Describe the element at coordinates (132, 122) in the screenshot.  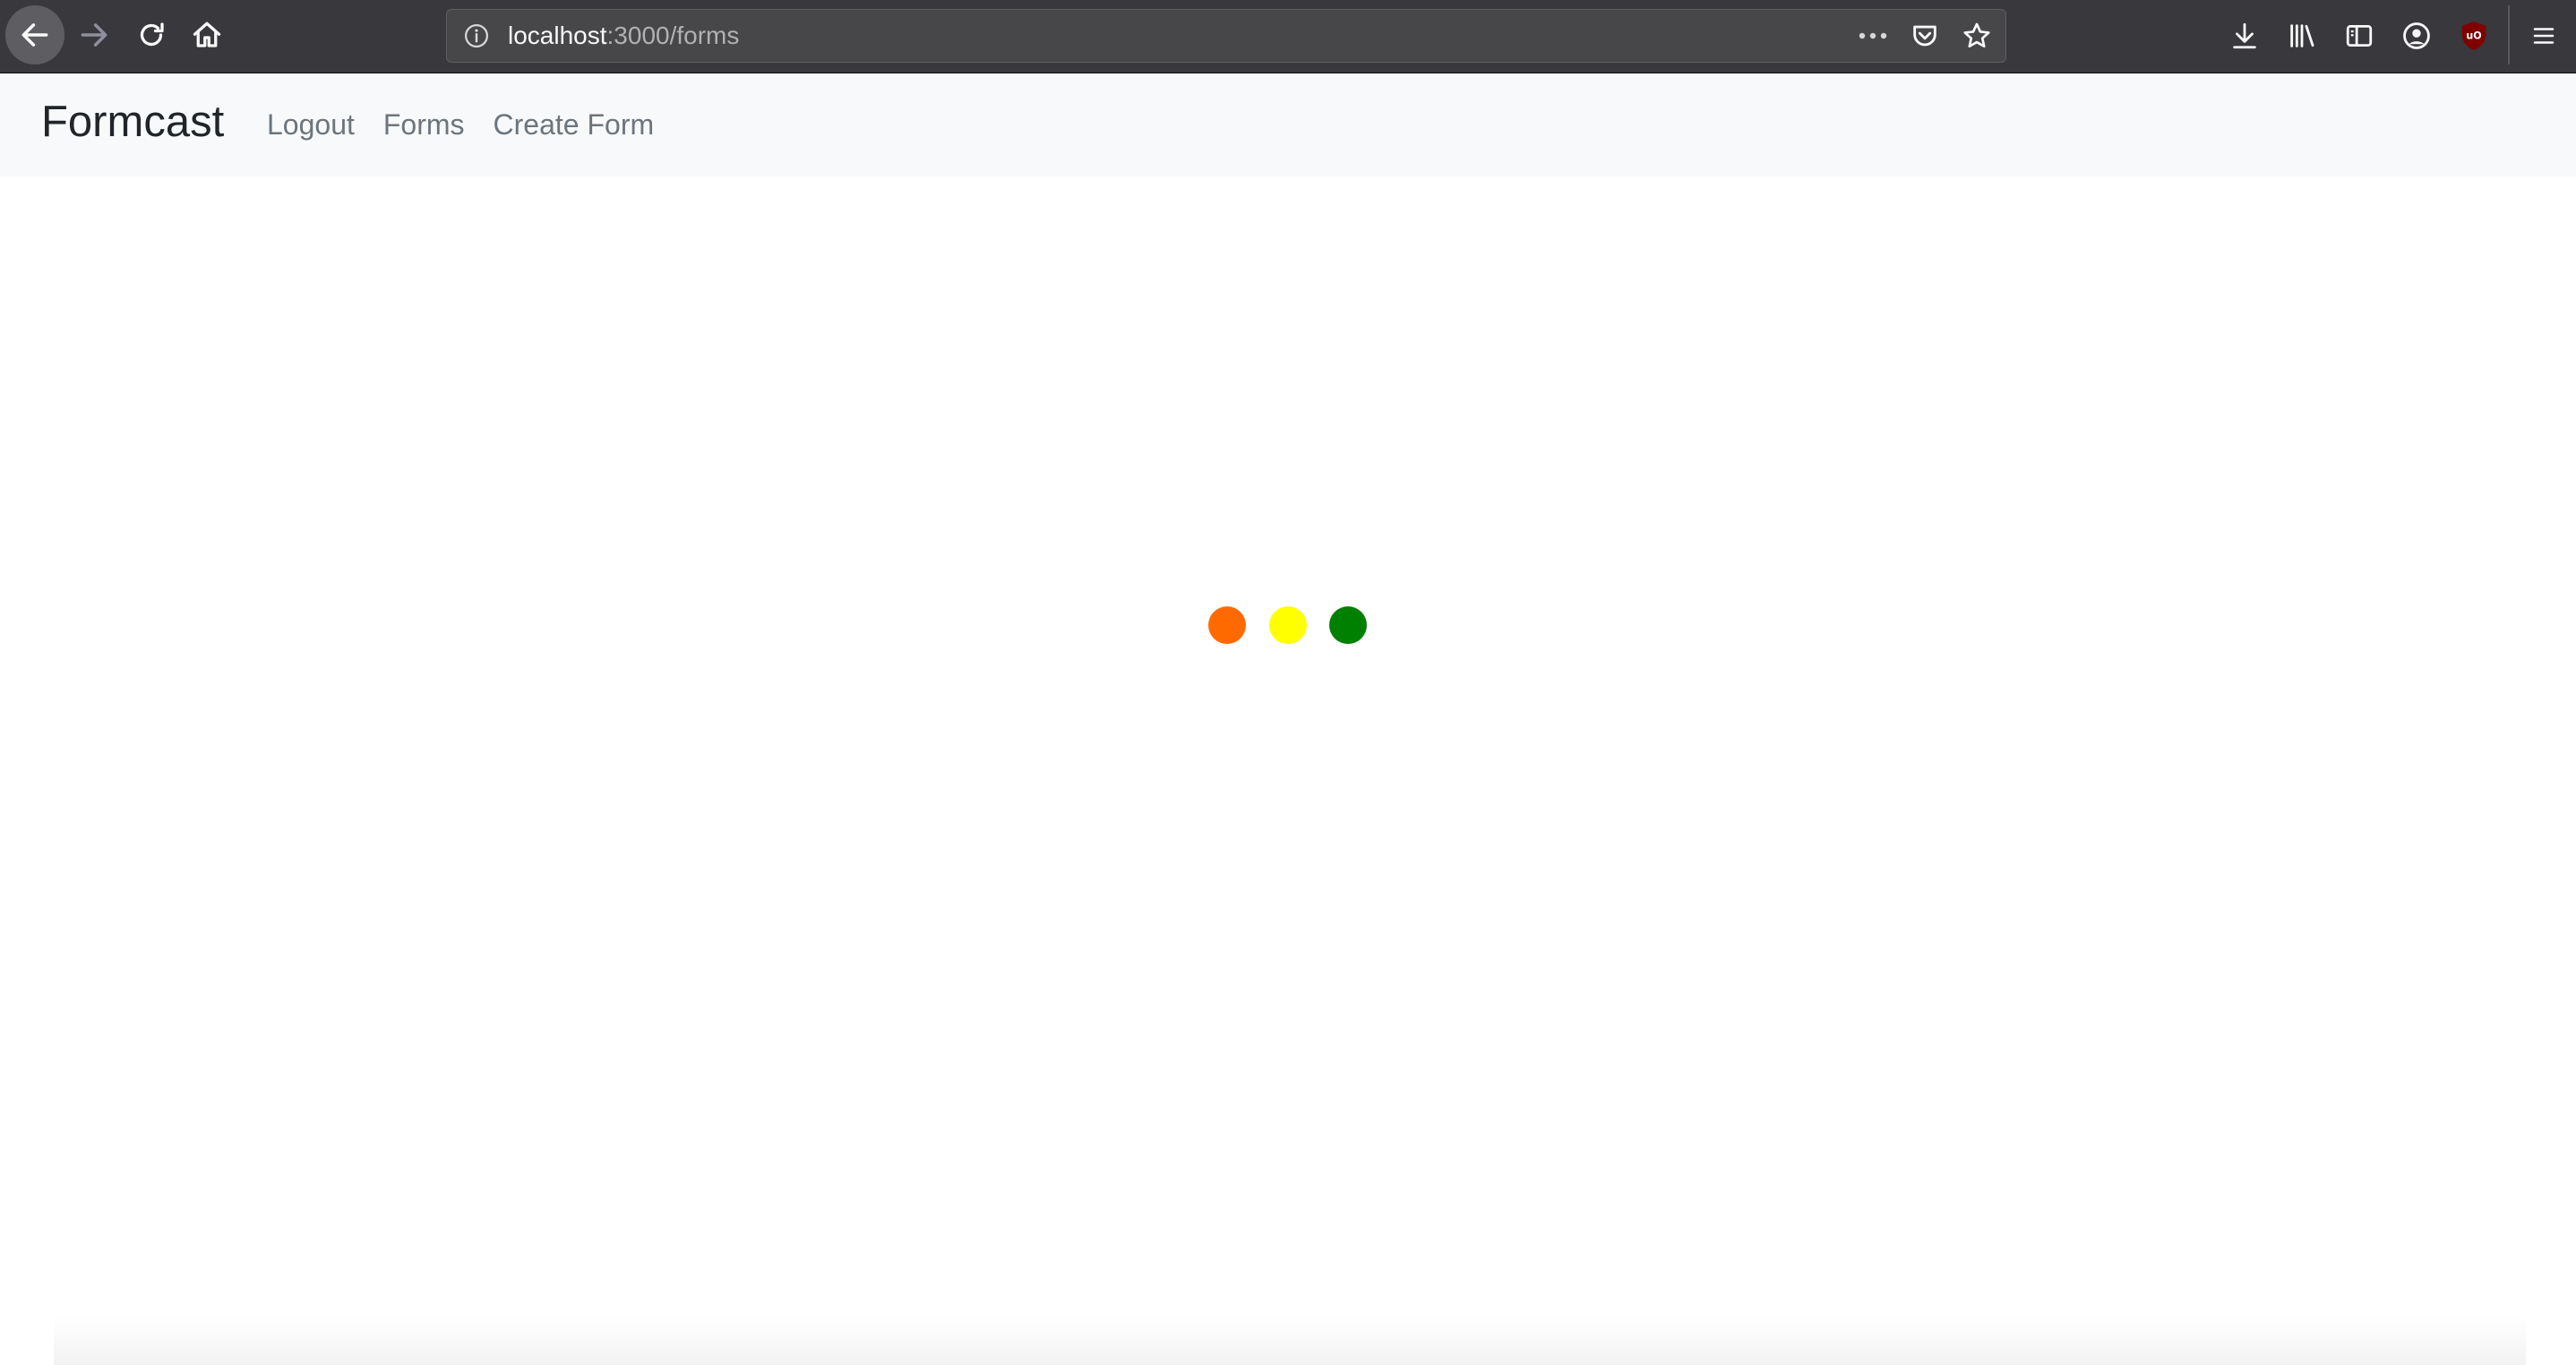
I see `brand-logo: Formcast` at that location.